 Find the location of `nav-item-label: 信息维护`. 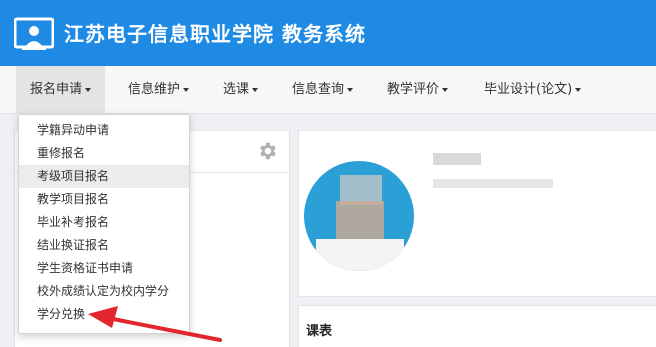

nav-item-label: 信息维护 is located at coordinates (154, 89).